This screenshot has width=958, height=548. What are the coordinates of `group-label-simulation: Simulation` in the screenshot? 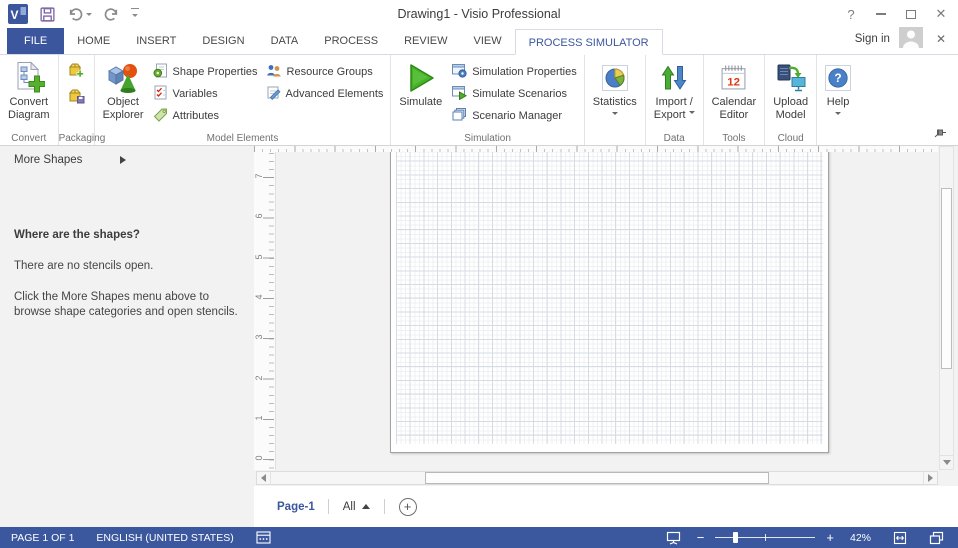 It's located at (487, 138).